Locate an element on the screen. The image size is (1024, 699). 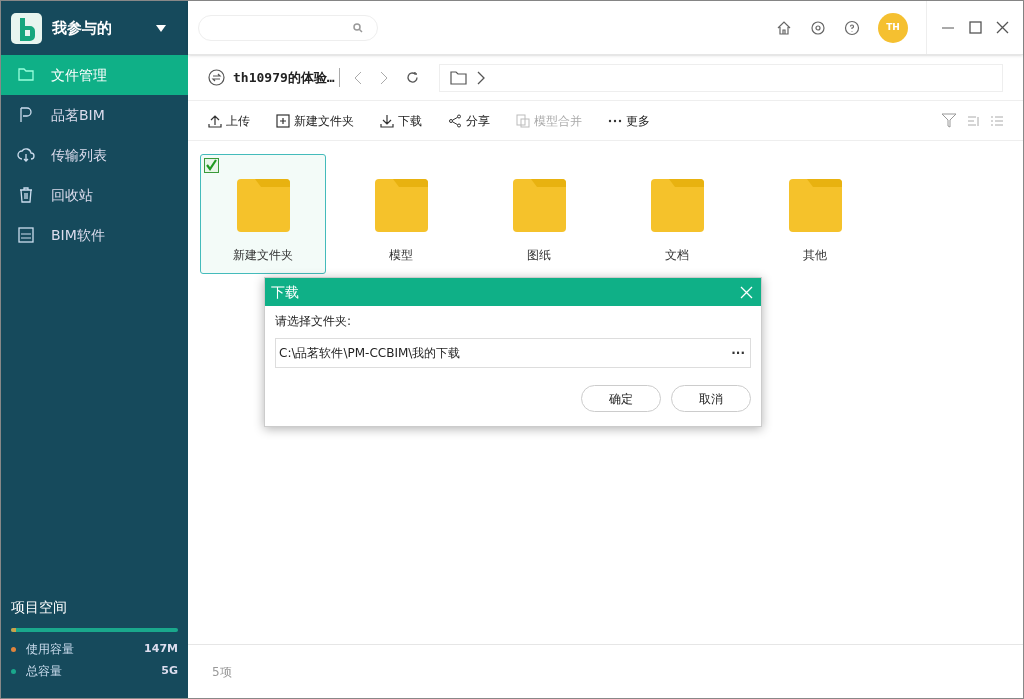
help-icon is located at coordinates (852, 27).